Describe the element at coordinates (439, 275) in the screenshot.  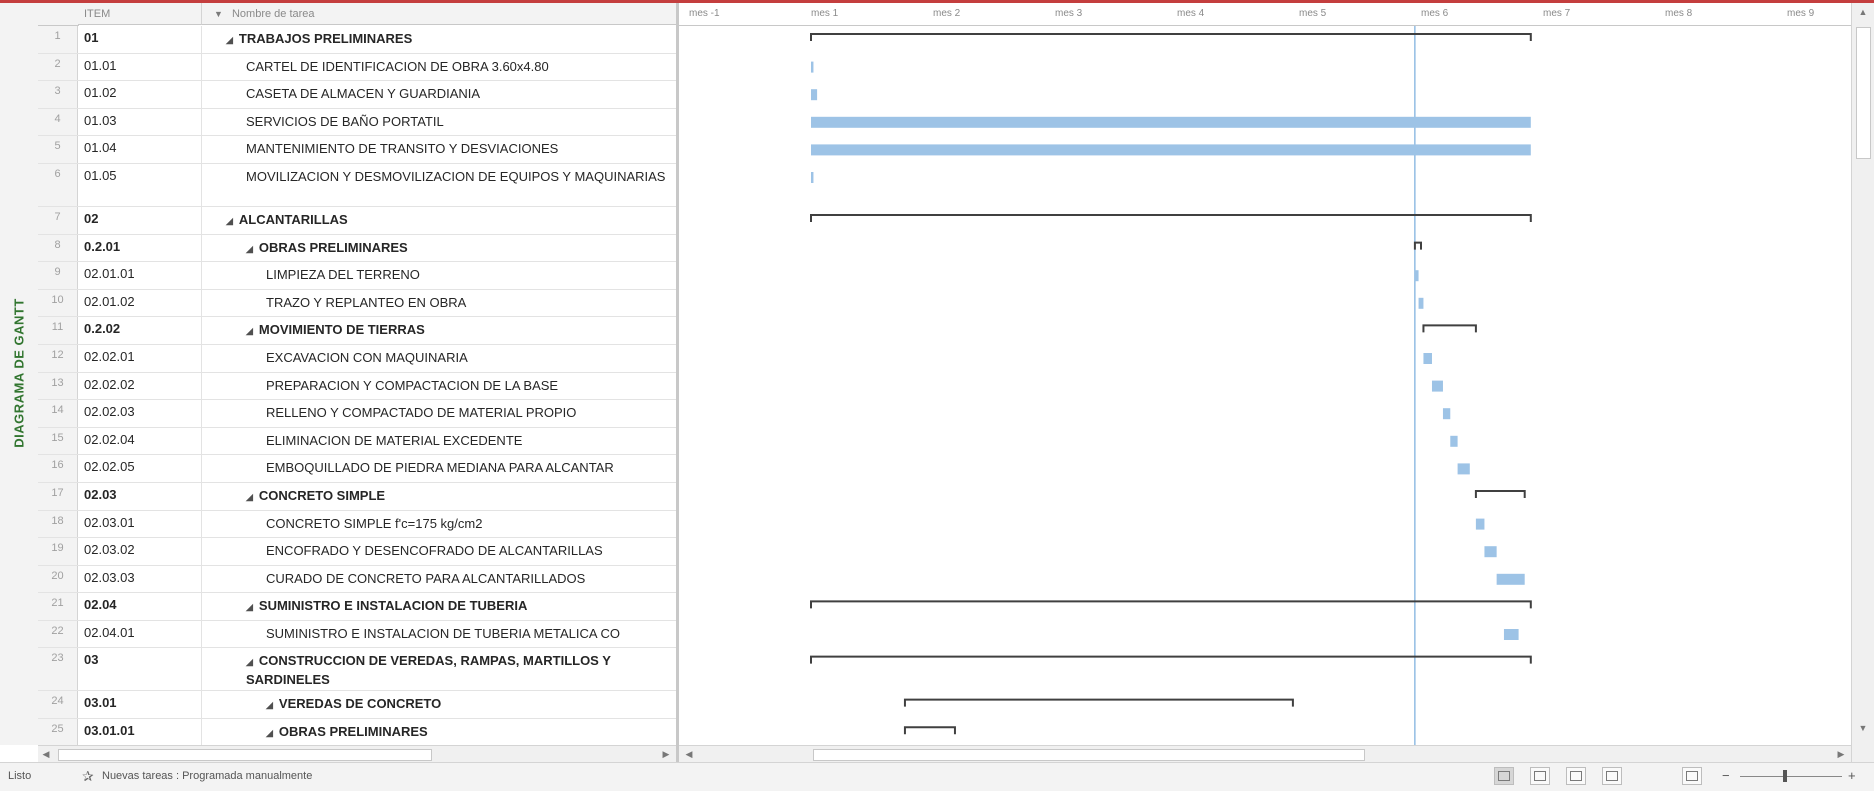
I see `task-name-cell: LIMPIEZA DEL TERRENO` at that location.